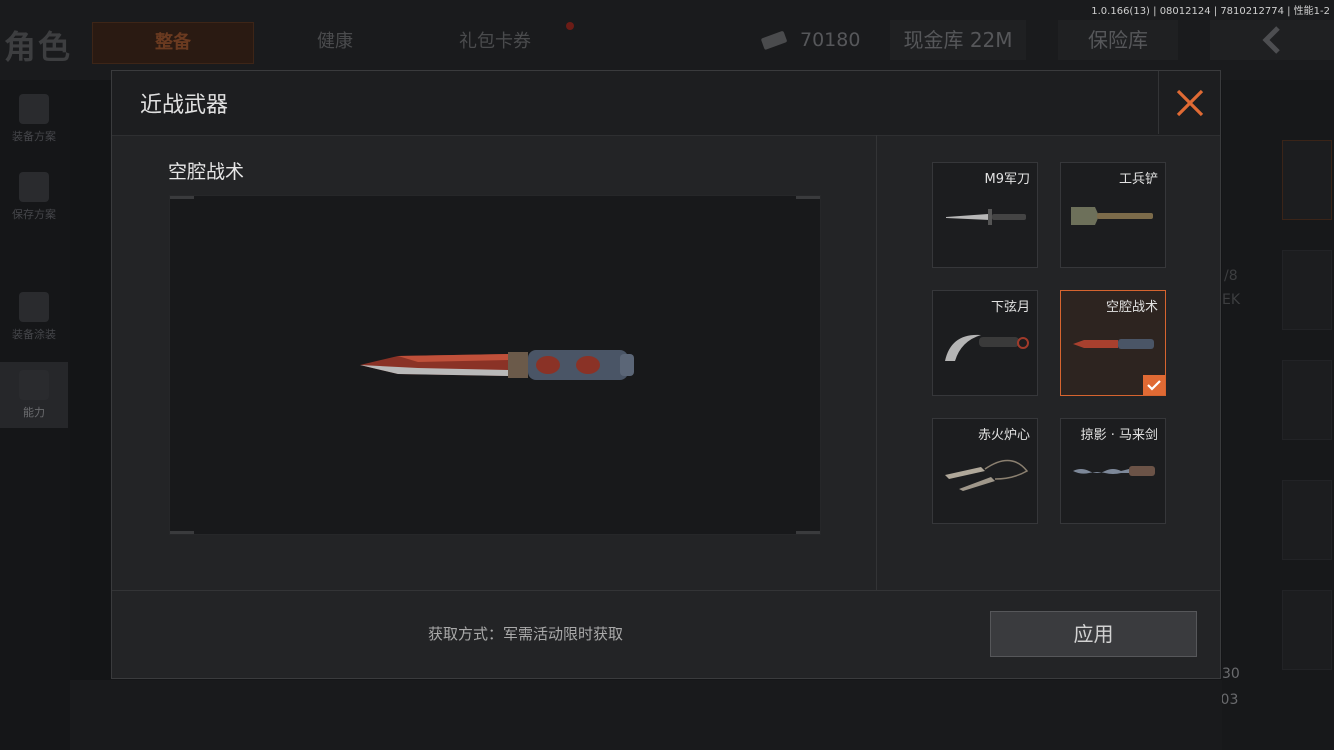 The width and height of the screenshot is (1334, 750). What do you see at coordinates (1118, 40) in the screenshot?
I see `insurance-vault-button: 保险库` at bounding box center [1118, 40].